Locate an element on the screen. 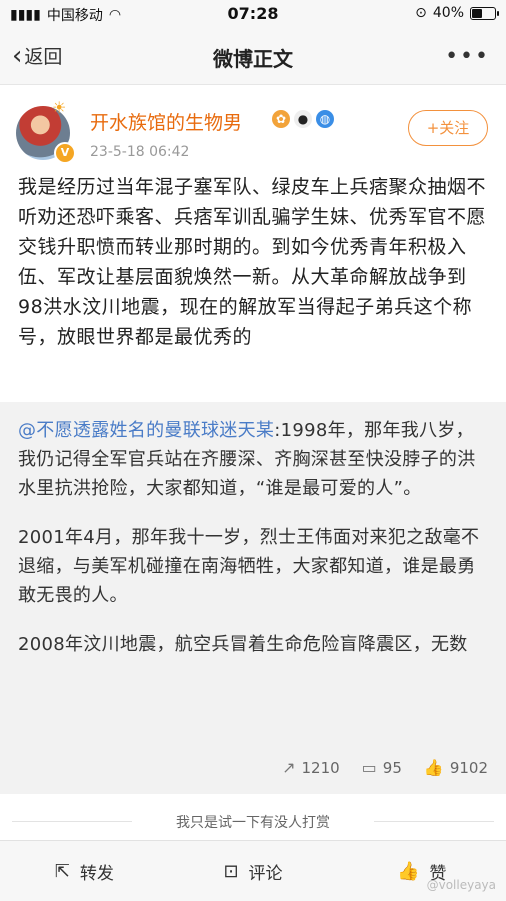 This screenshot has width=506, height=901. repost-count: ↗ 1210 is located at coordinates (311, 767).